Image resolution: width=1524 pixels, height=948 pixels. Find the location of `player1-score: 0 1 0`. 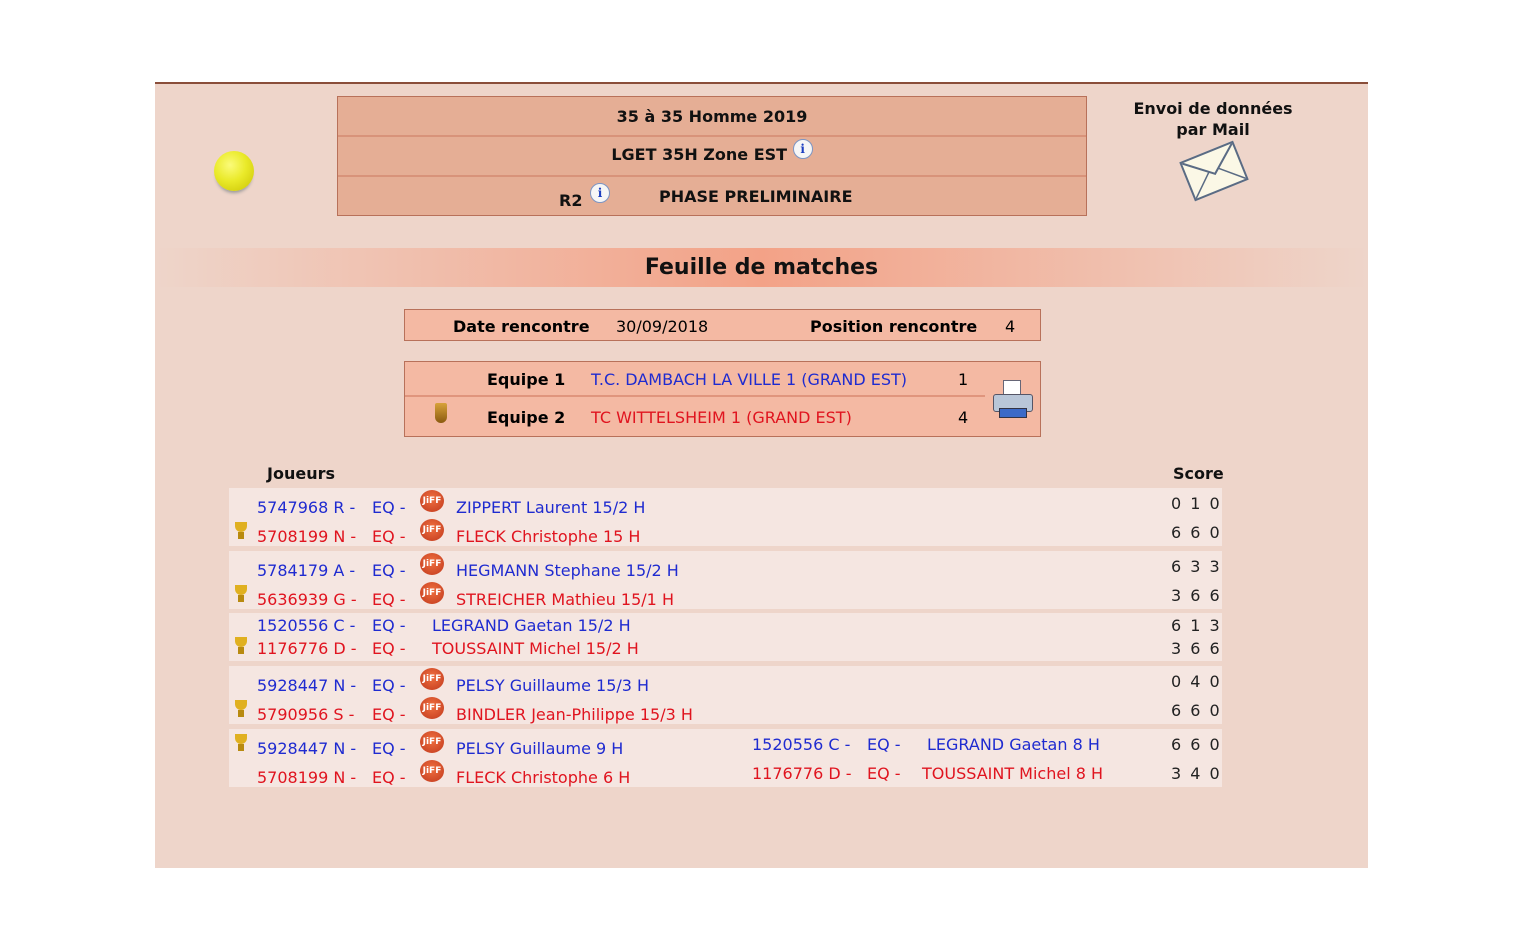

player1-score: 0 1 0 is located at coordinates (1196, 503).